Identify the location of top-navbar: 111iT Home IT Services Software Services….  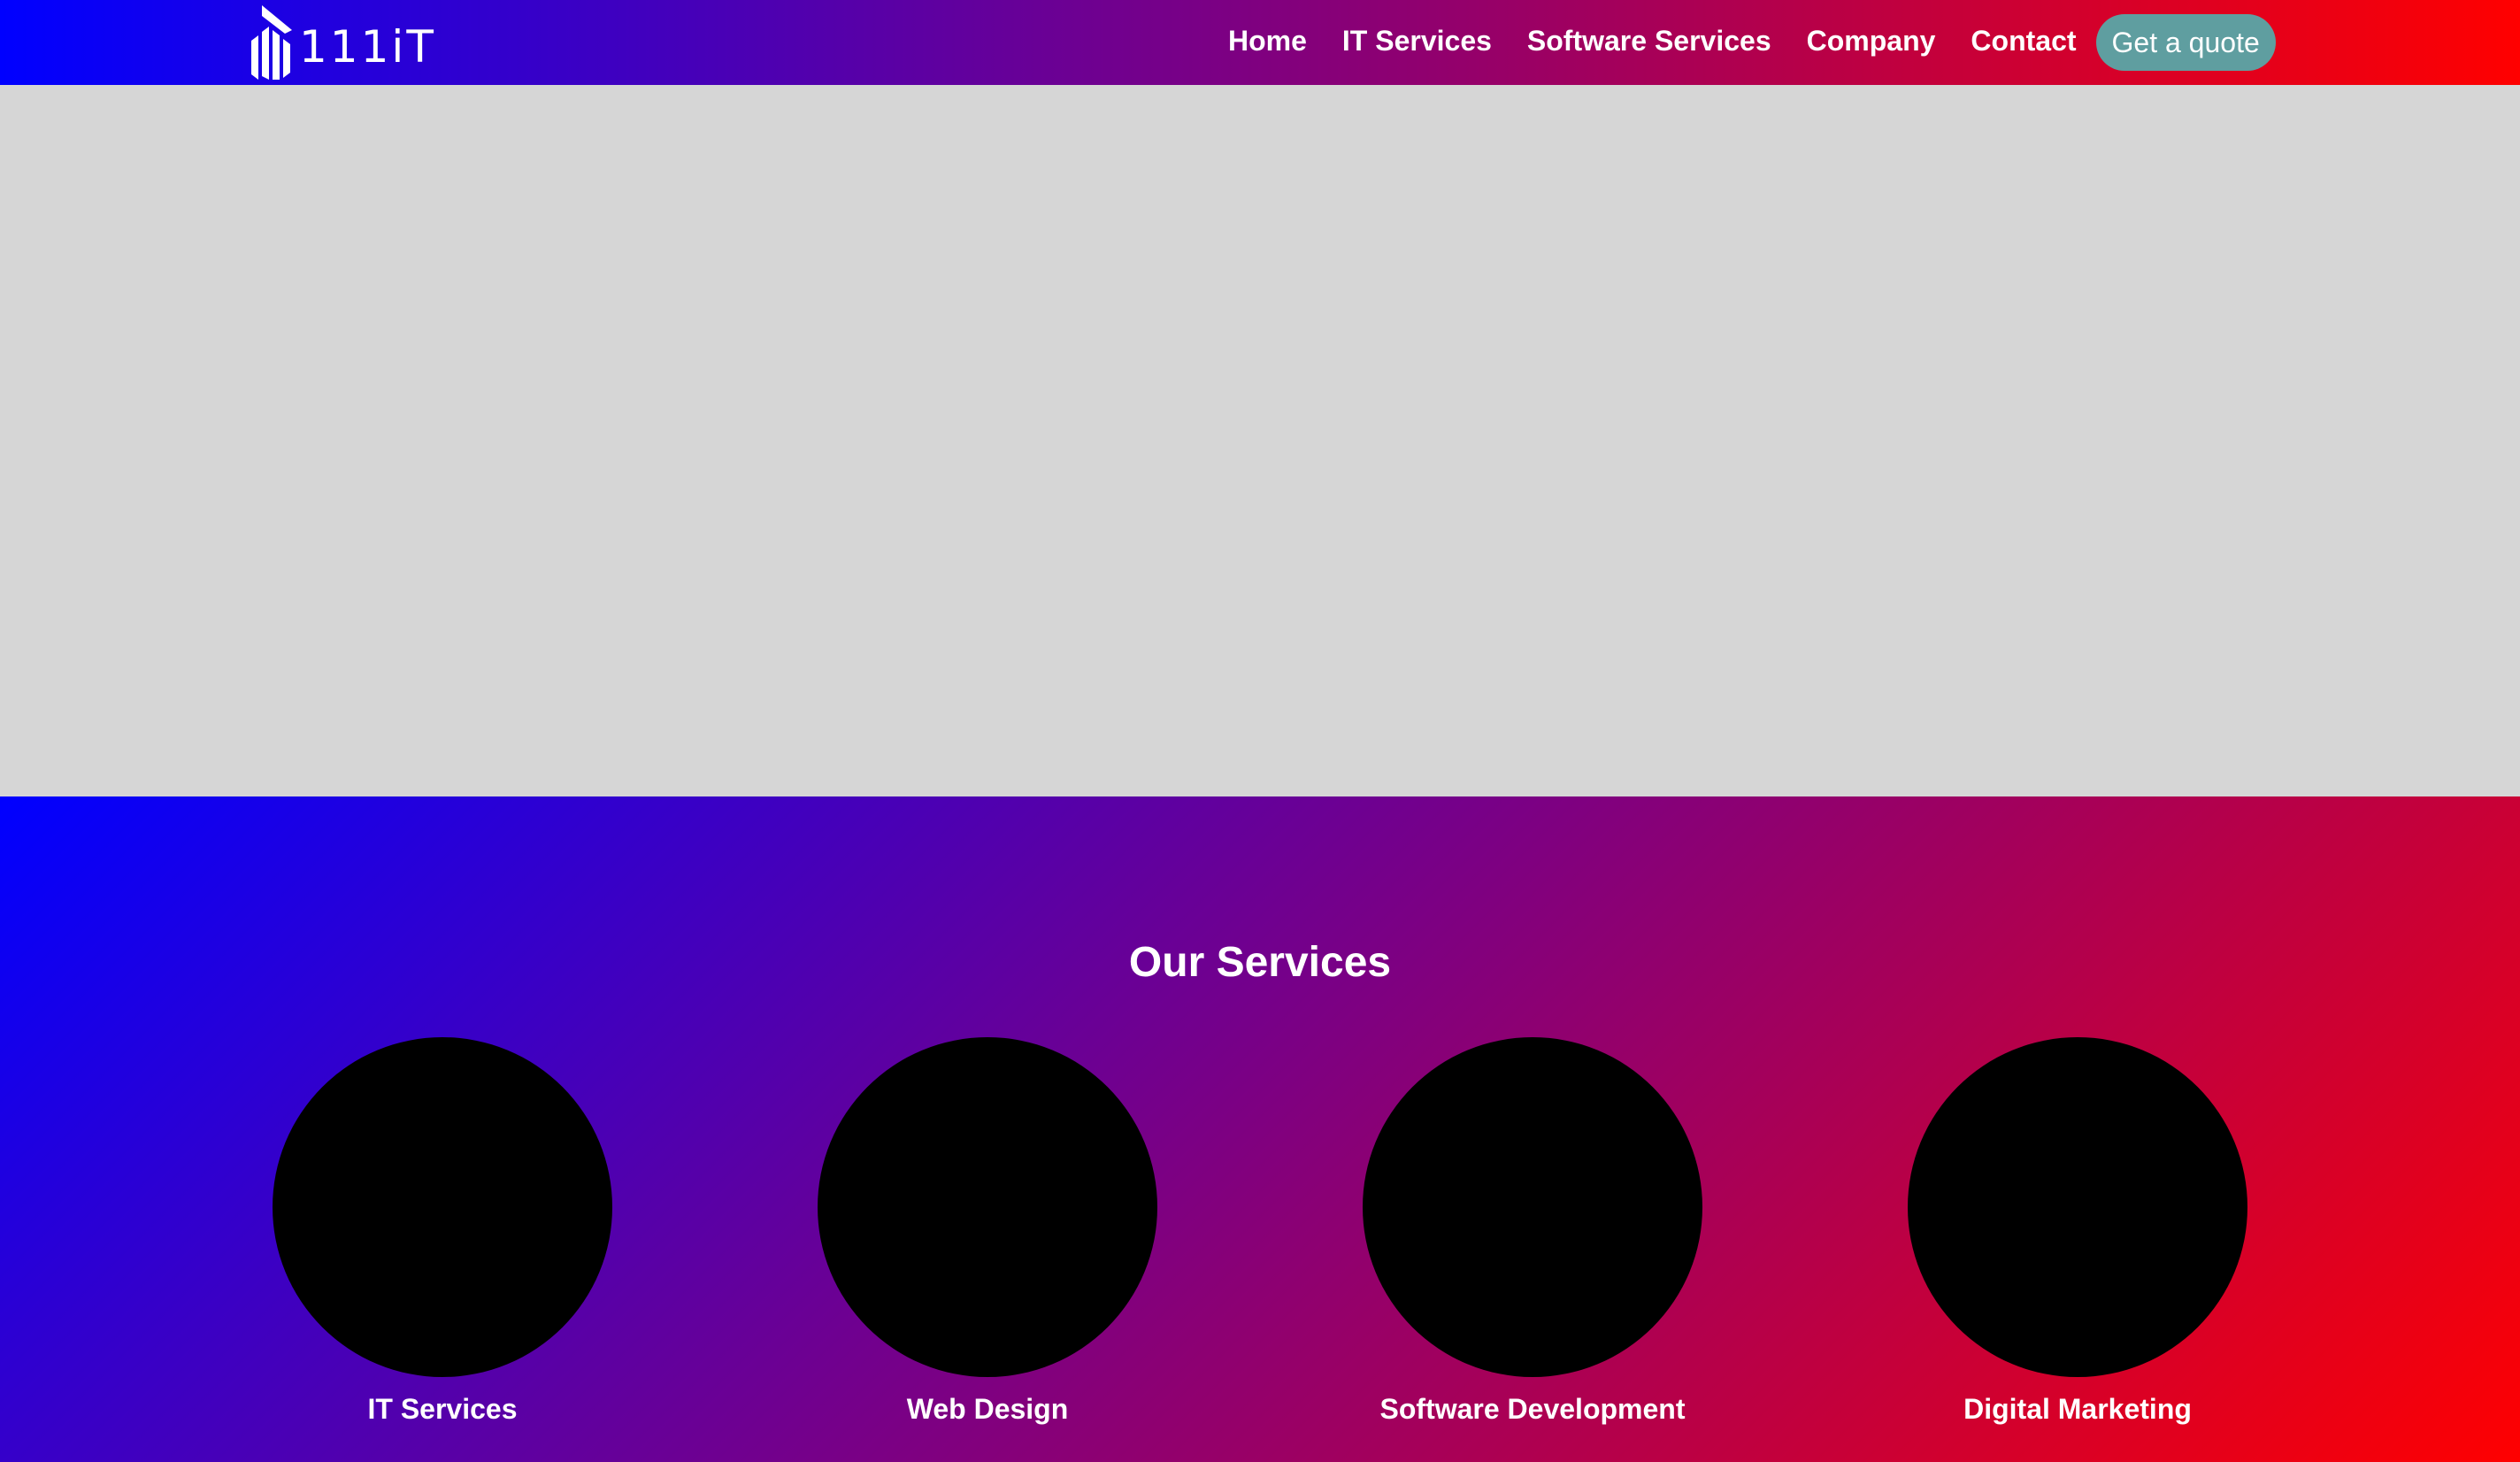
(1260, 46).